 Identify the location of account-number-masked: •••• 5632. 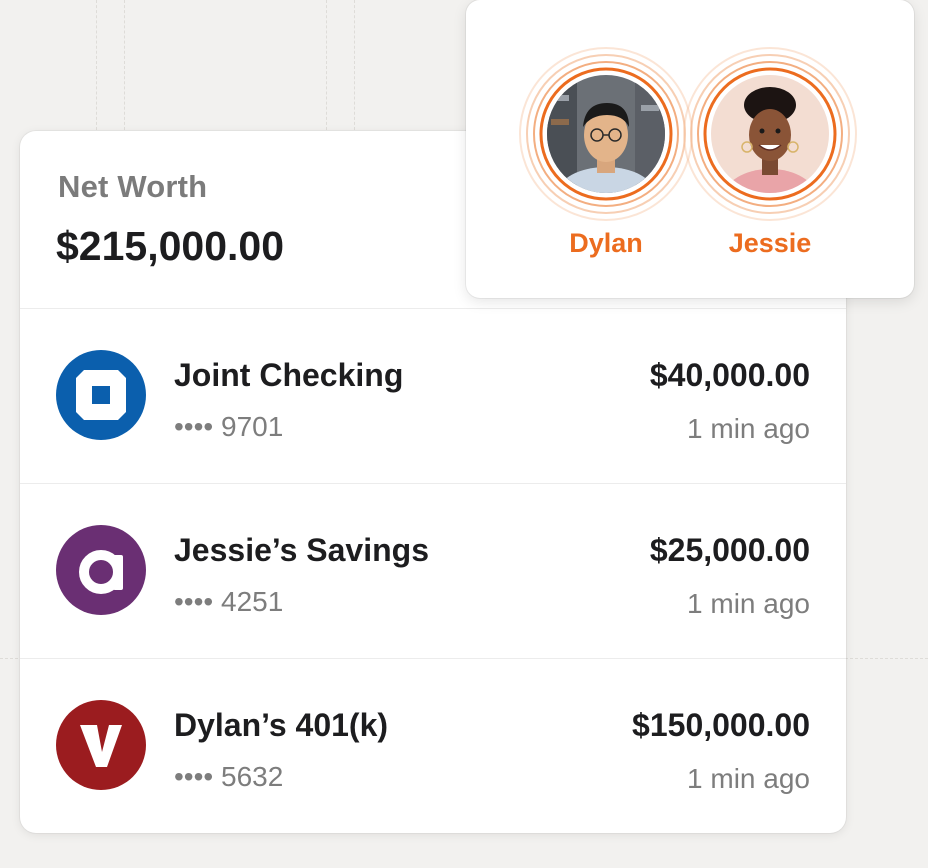
(229, 776).